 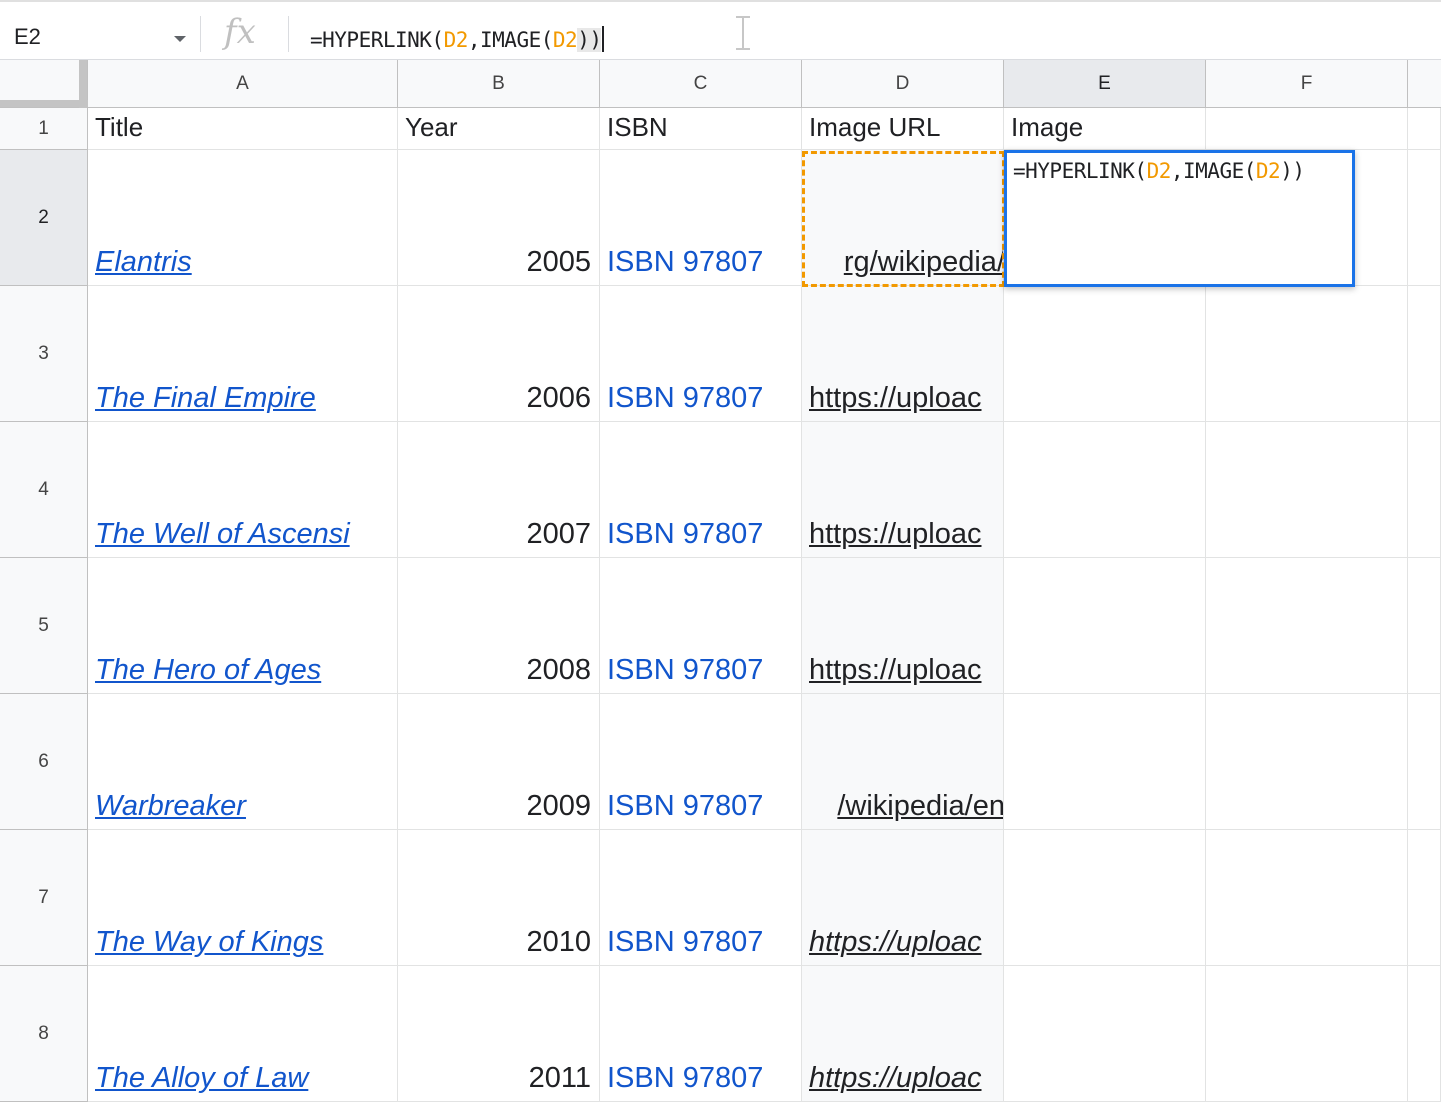 What do you see at coordinates (243, 898) in the screenshot?
I see `cell-a7: The Way of Kings` at bounding box center [243, 898].